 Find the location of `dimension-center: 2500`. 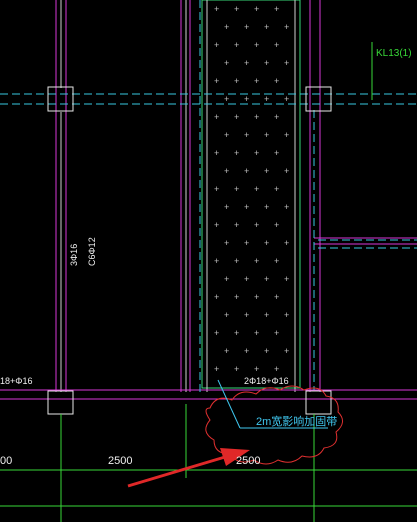

dimension-center: 2500 is located at coordinates (120, 461).